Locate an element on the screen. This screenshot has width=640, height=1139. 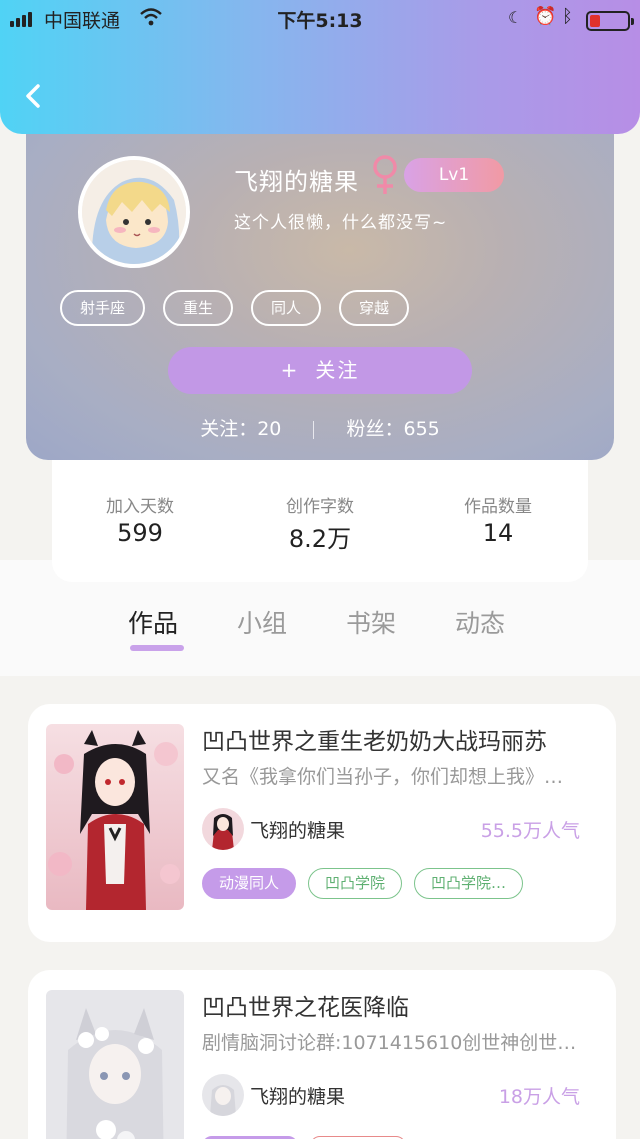
work-tag: 凹凸学院 is located at coordinates (355, 883).